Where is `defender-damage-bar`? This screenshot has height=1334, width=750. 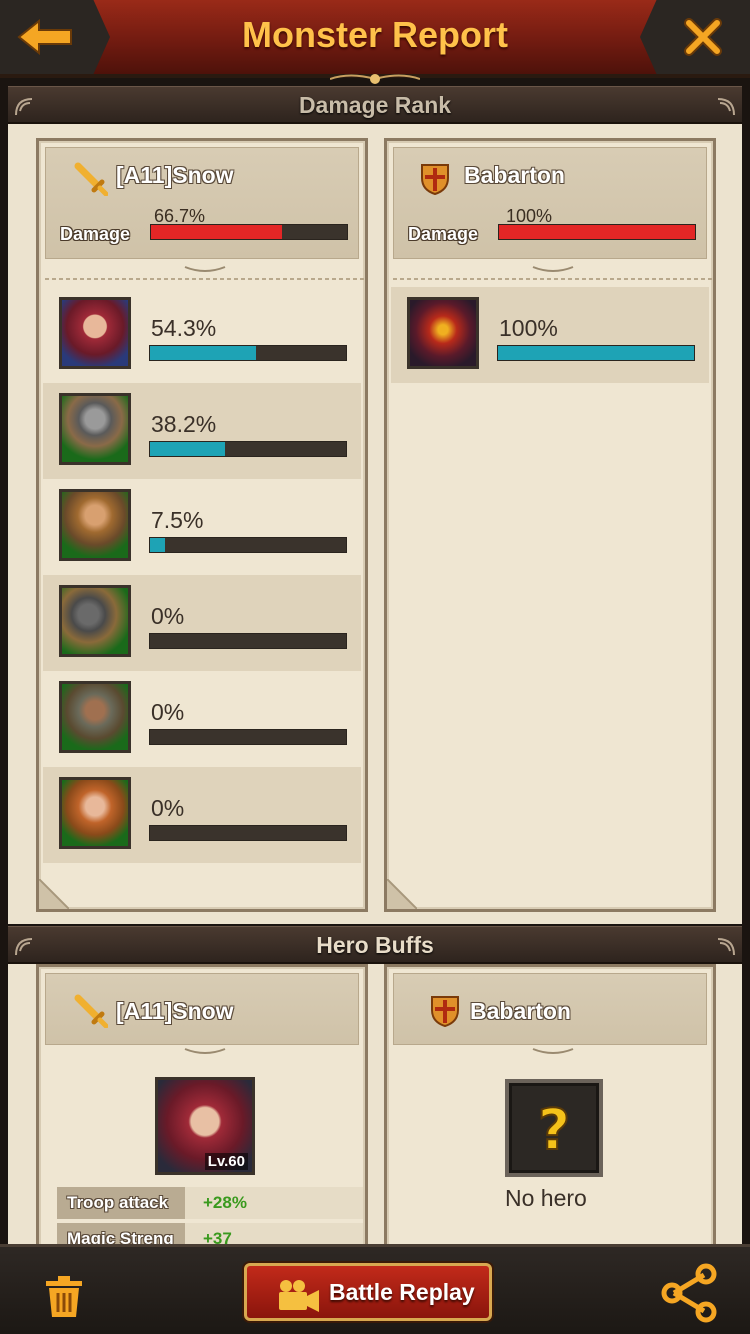 defender-damage-bar is located at coordinates (597, 232).